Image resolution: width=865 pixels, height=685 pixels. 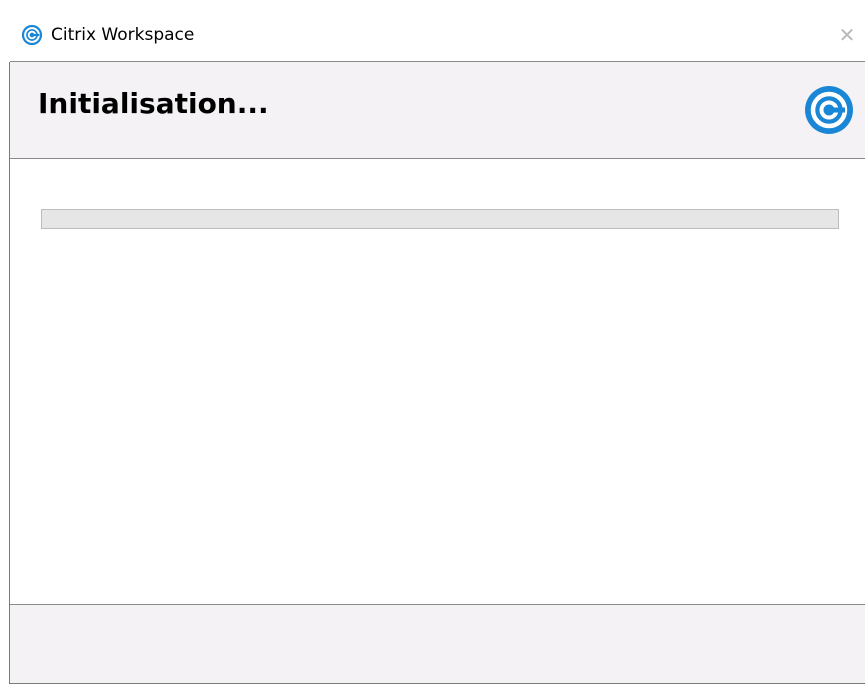 I want to click on title-bar: Citrix Workspace ✕, so click(x=437, y=35).